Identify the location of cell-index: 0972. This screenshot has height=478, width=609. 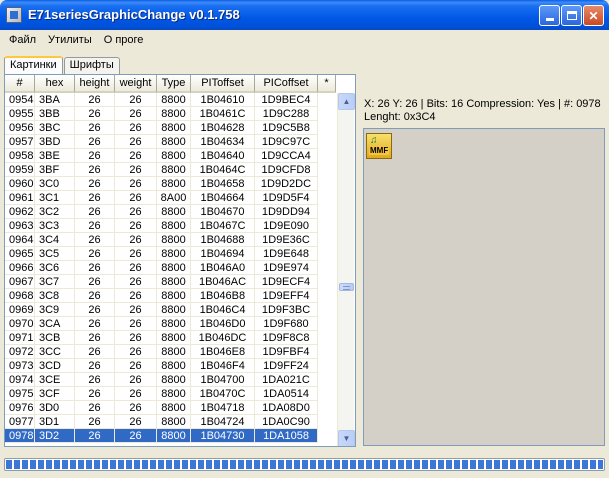
(20, 352).